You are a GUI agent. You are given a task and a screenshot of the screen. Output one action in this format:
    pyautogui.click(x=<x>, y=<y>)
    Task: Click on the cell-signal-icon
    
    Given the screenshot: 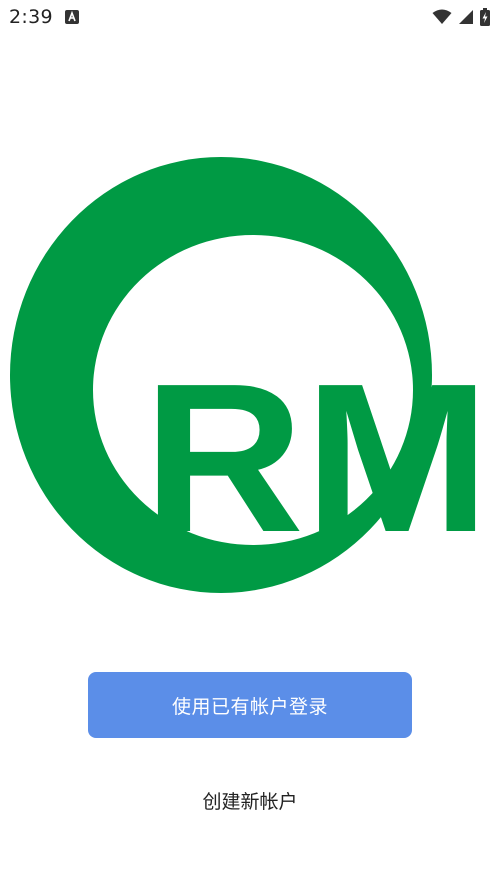 What is the action you would take?
    pyautogui.click(x=466, y=17)
    